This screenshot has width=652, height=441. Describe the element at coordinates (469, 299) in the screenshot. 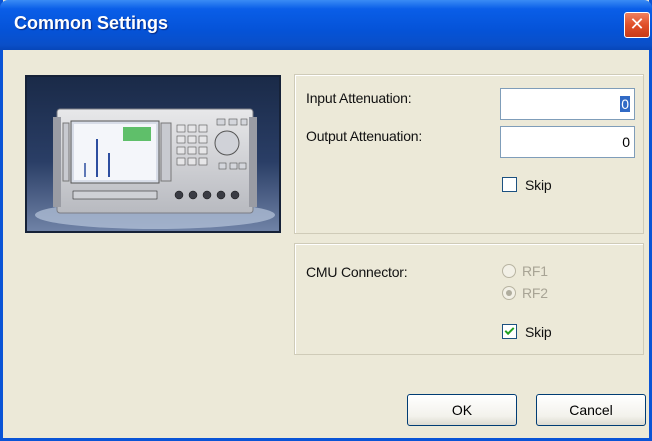

I see `cmu-connector-group` at that location.